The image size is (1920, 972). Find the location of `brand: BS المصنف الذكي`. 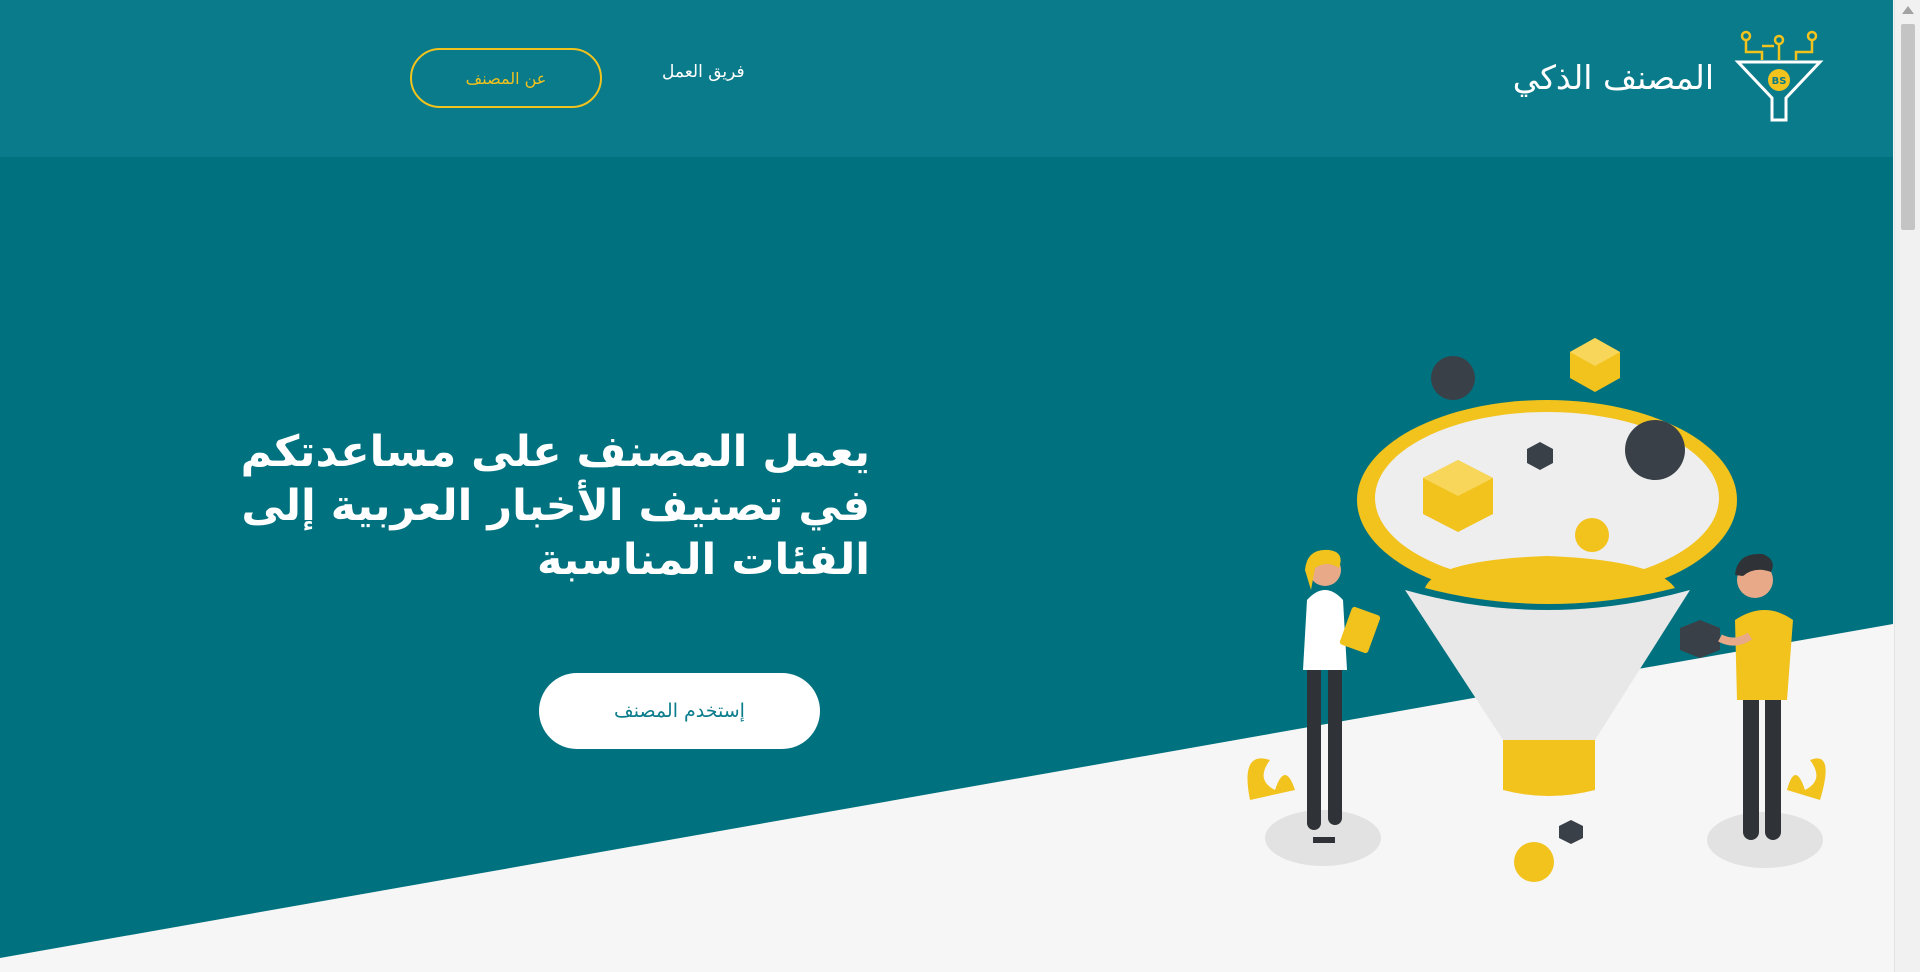

brand: BS المصنف الذكي is located at coordinates (1668, 77).